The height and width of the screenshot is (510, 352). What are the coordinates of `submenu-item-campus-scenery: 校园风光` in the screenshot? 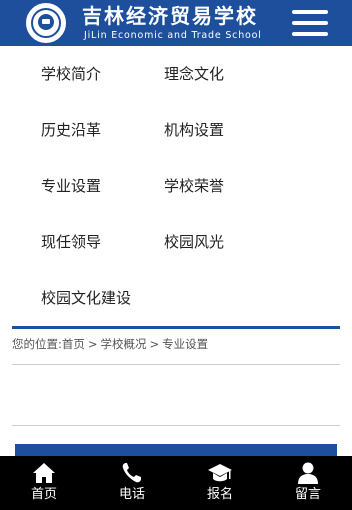 It's located at (194, 242).